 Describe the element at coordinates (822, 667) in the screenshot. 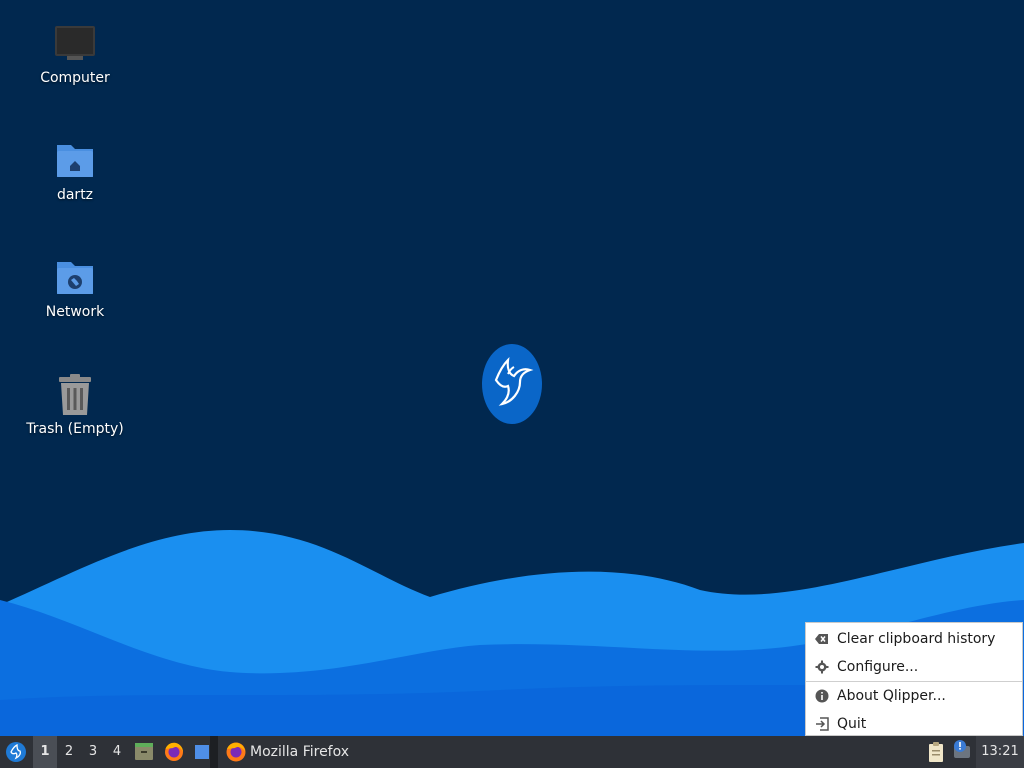

I see `gear-icon` at that location.